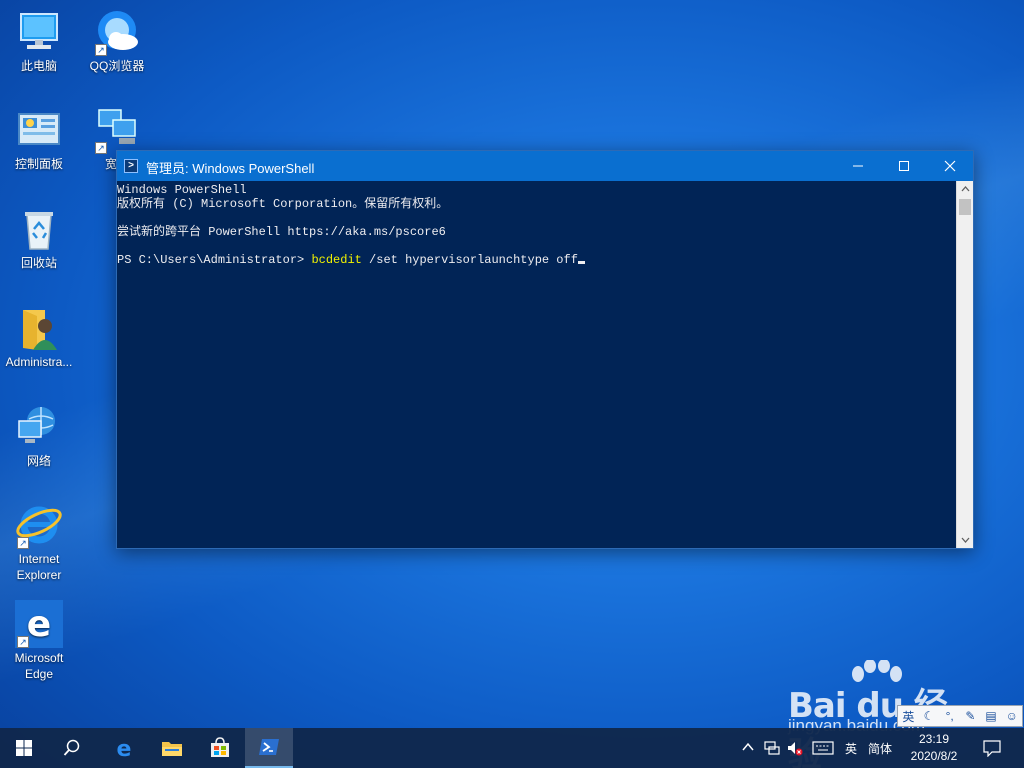 This screenshot has width=1024, height=768. I want to click on windows-logo-icon, so click(24, 748).